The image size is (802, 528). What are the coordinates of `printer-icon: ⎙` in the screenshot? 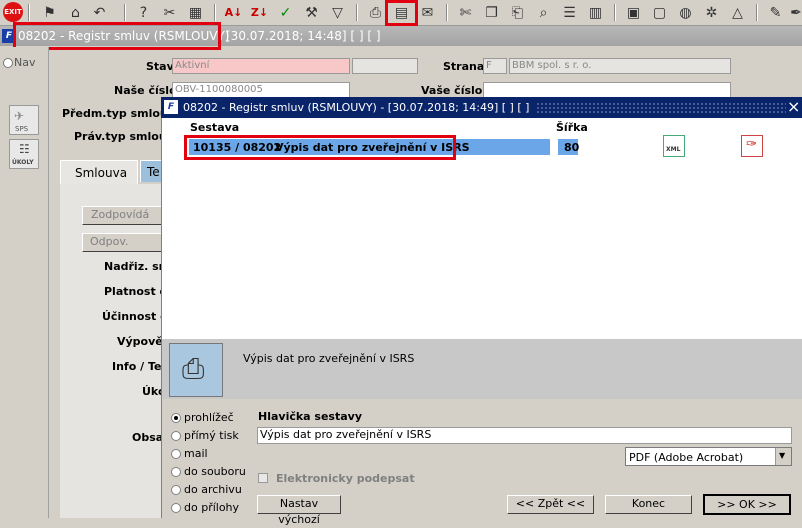 It's located at (196, 370).